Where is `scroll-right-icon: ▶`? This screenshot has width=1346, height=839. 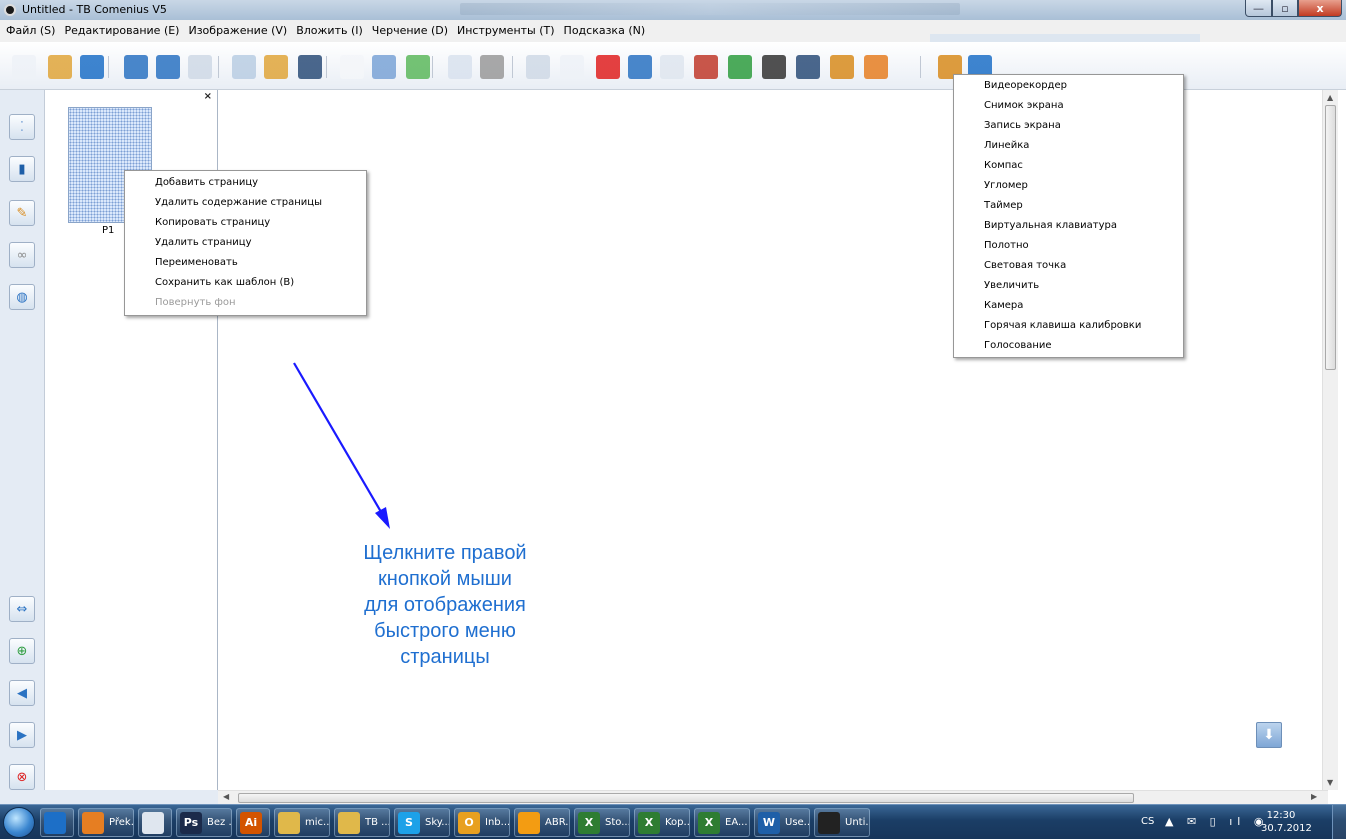 scroll-right-icon: ▶ is located at coordinates (1314, 796).